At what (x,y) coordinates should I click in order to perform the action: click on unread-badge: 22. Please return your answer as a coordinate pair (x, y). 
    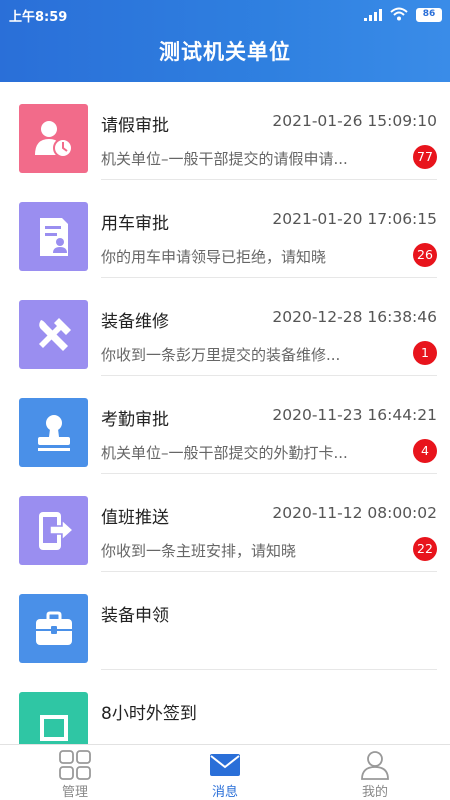
    Looking at the image, I should click on (425, 549).